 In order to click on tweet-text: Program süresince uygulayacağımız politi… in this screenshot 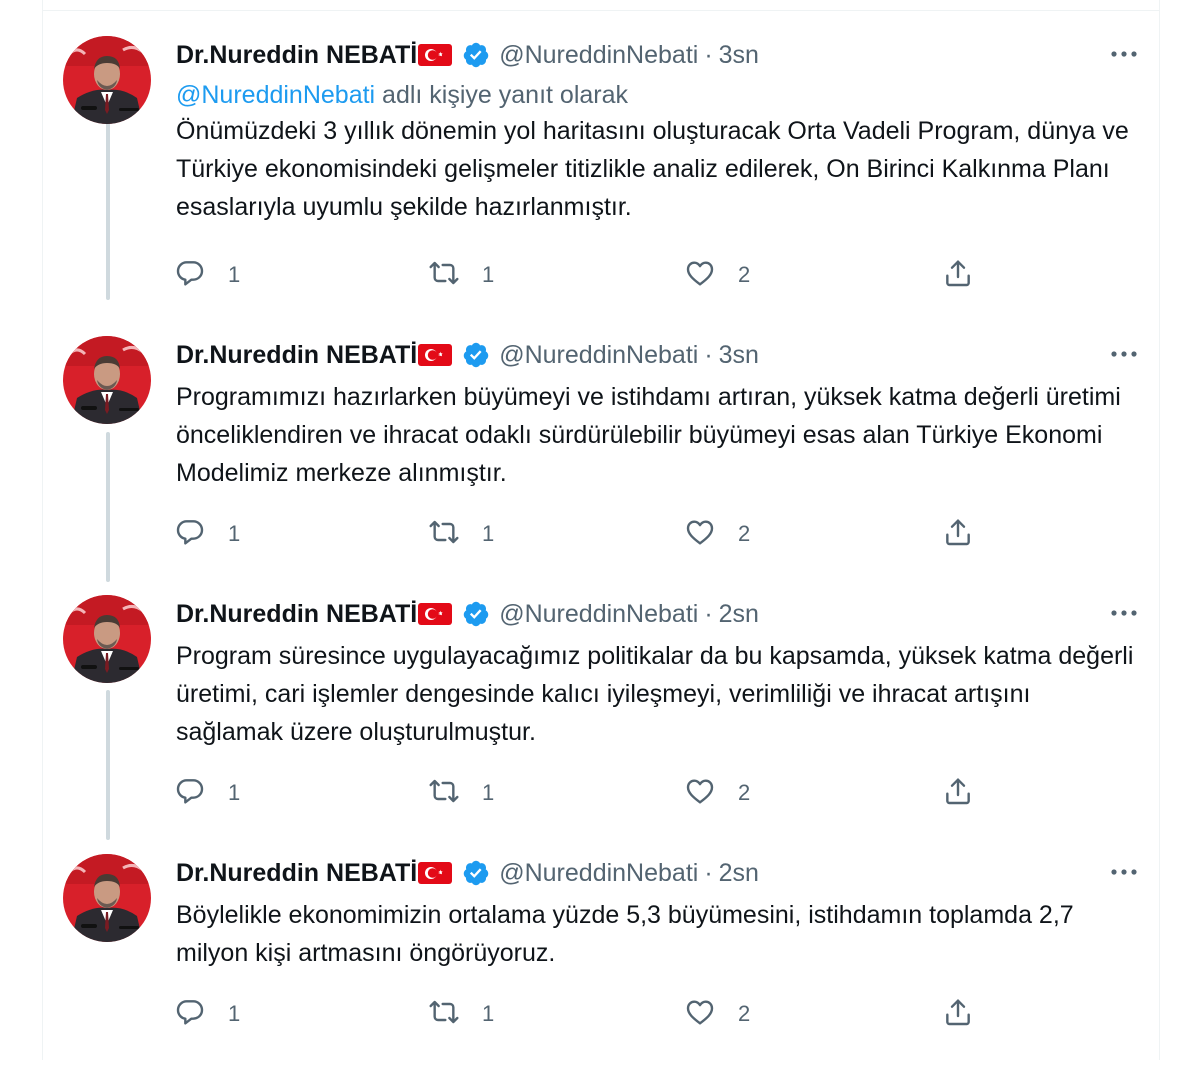, I will do `click(655, 694)`.